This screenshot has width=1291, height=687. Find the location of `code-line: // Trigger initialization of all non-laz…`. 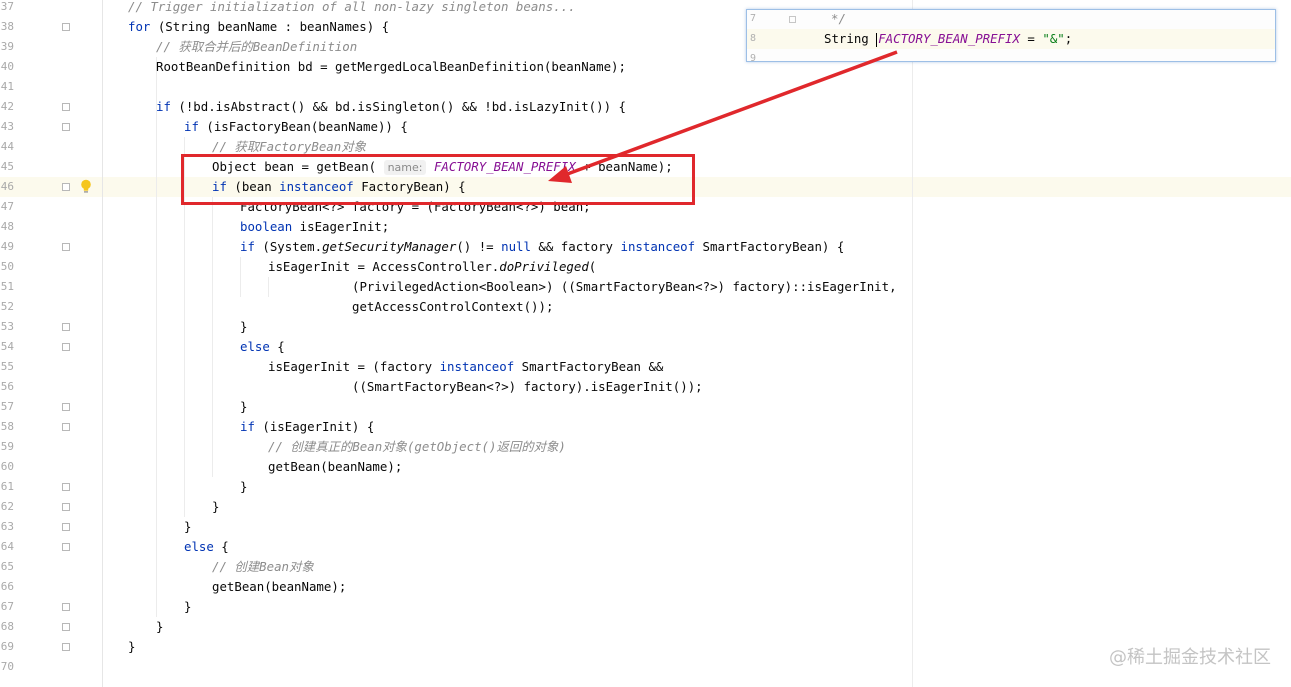

code-line: // Trigger initialization of all non-laz… is located at coordinates (352, 8).